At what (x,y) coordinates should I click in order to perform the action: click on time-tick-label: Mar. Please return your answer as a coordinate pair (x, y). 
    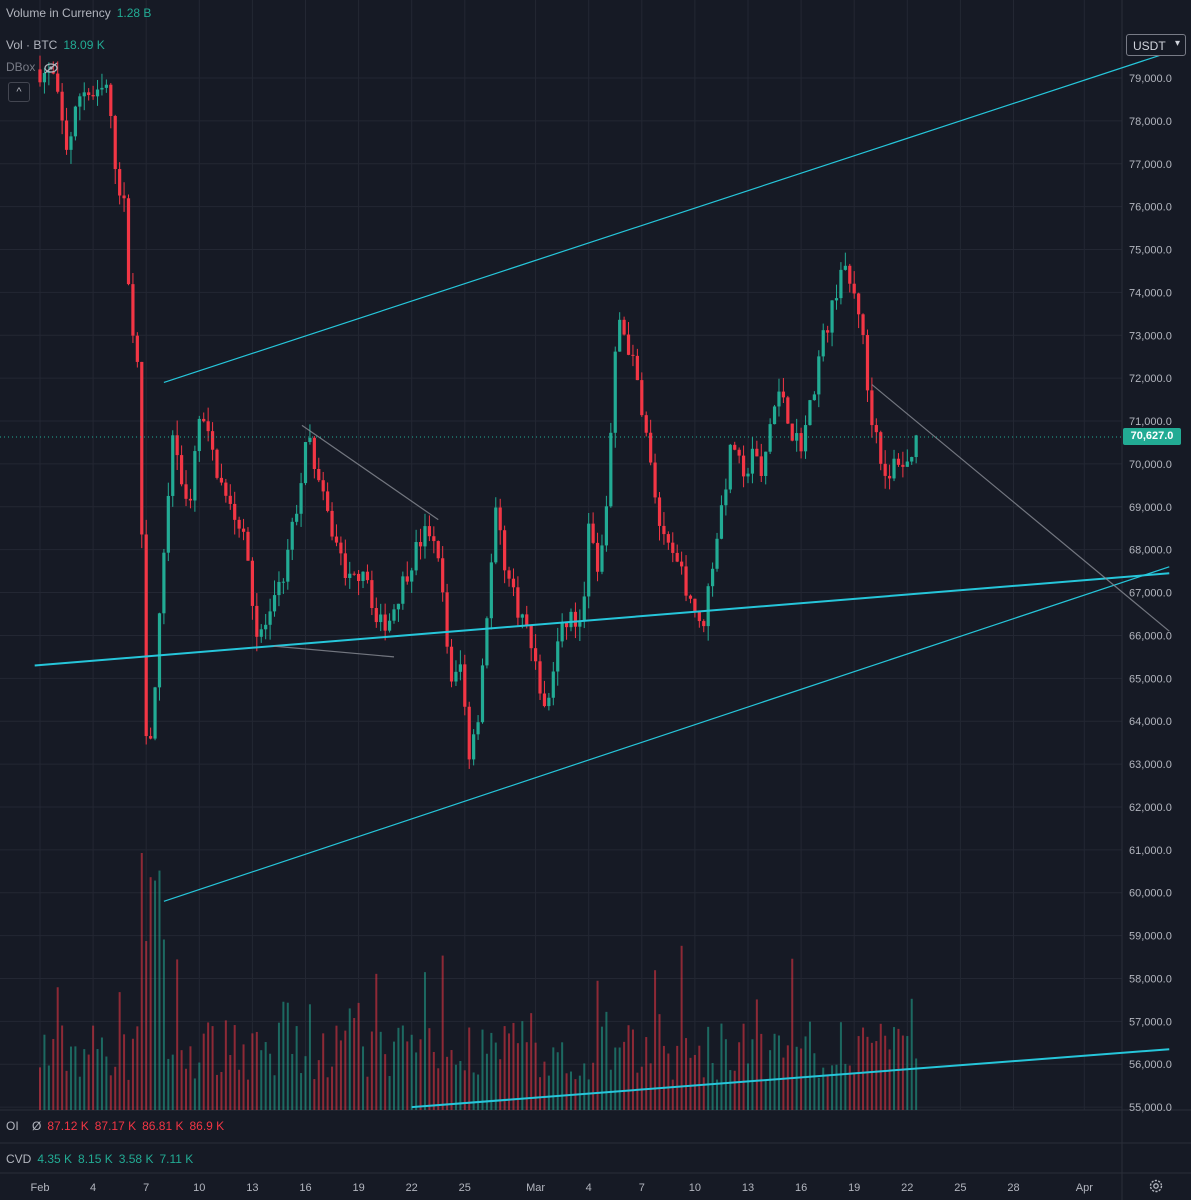
    Looking at the image, I should click on (535, 1188).